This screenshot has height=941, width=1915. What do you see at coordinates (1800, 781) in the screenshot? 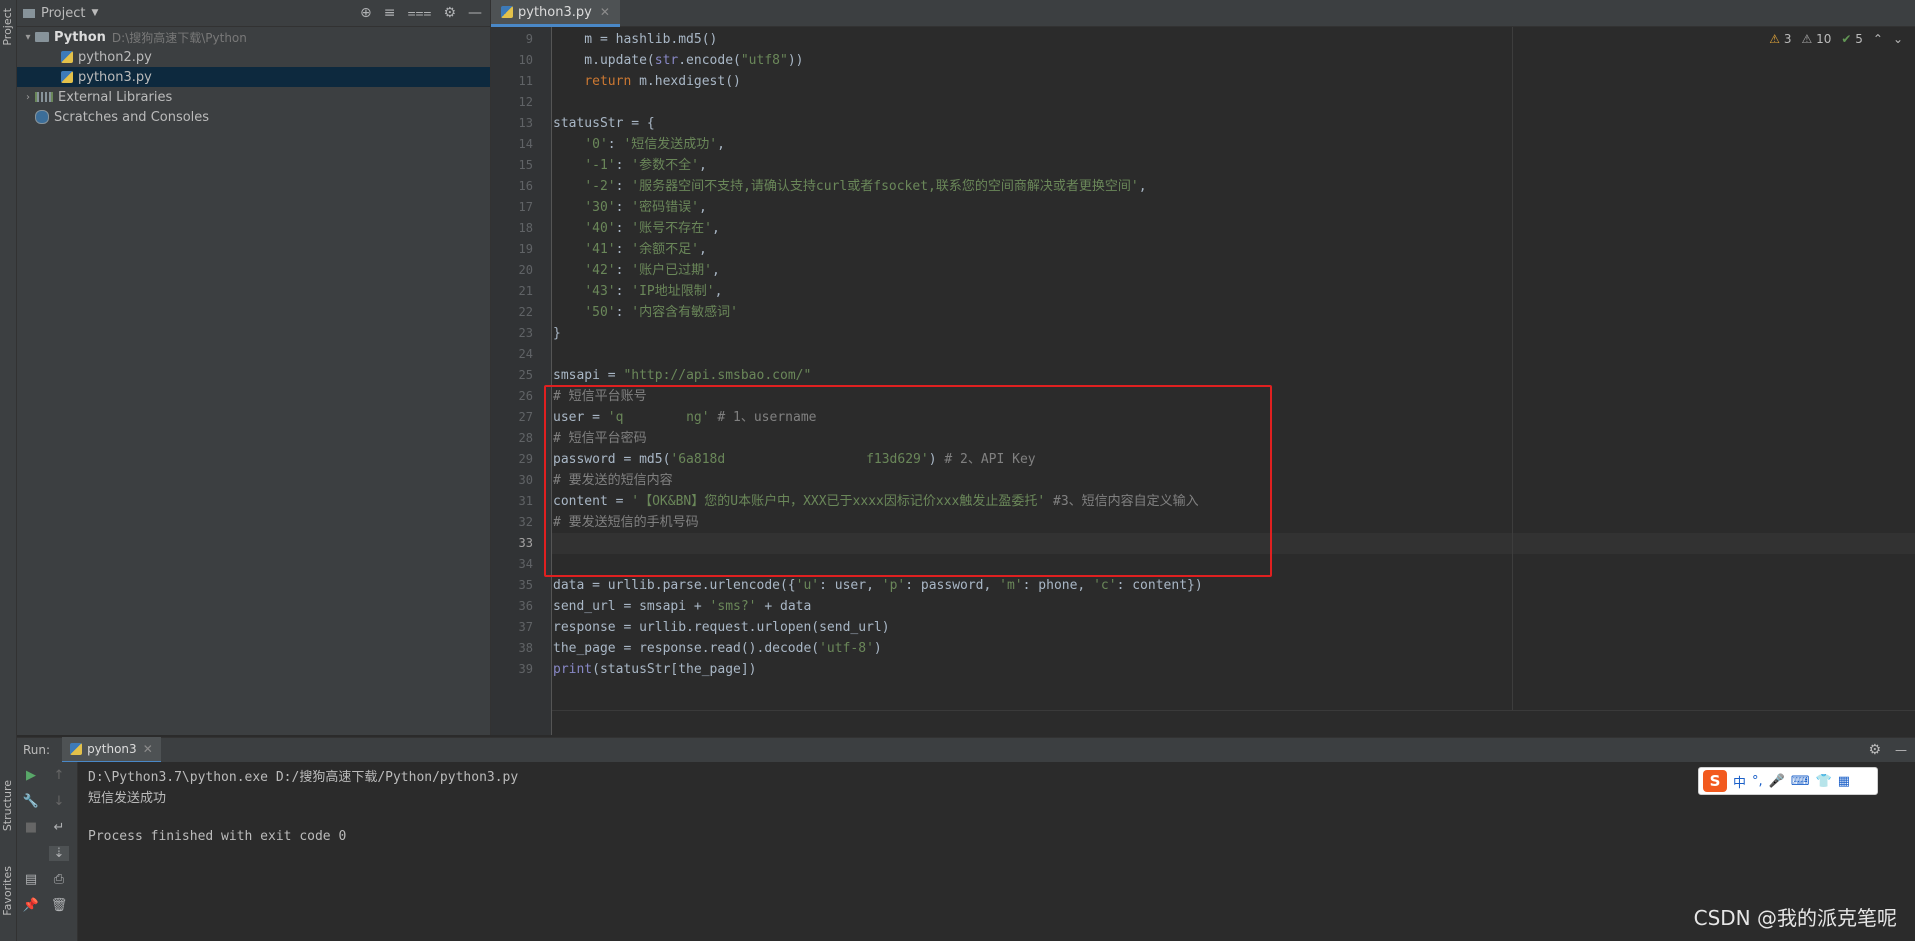
I see `keyboard-icon: ⌨` at bounding box center [1800, 781].